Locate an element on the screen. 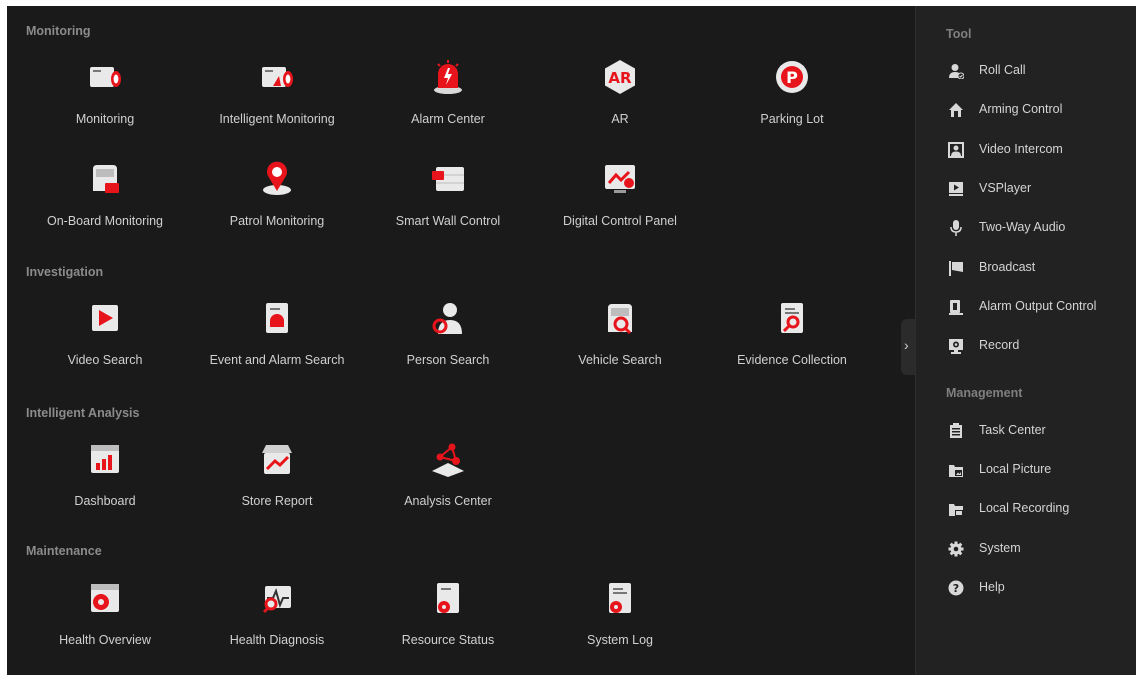 The image size is (1136, 675). sidebar-item-label: Local Recording is located at coordinates (1024, 508).